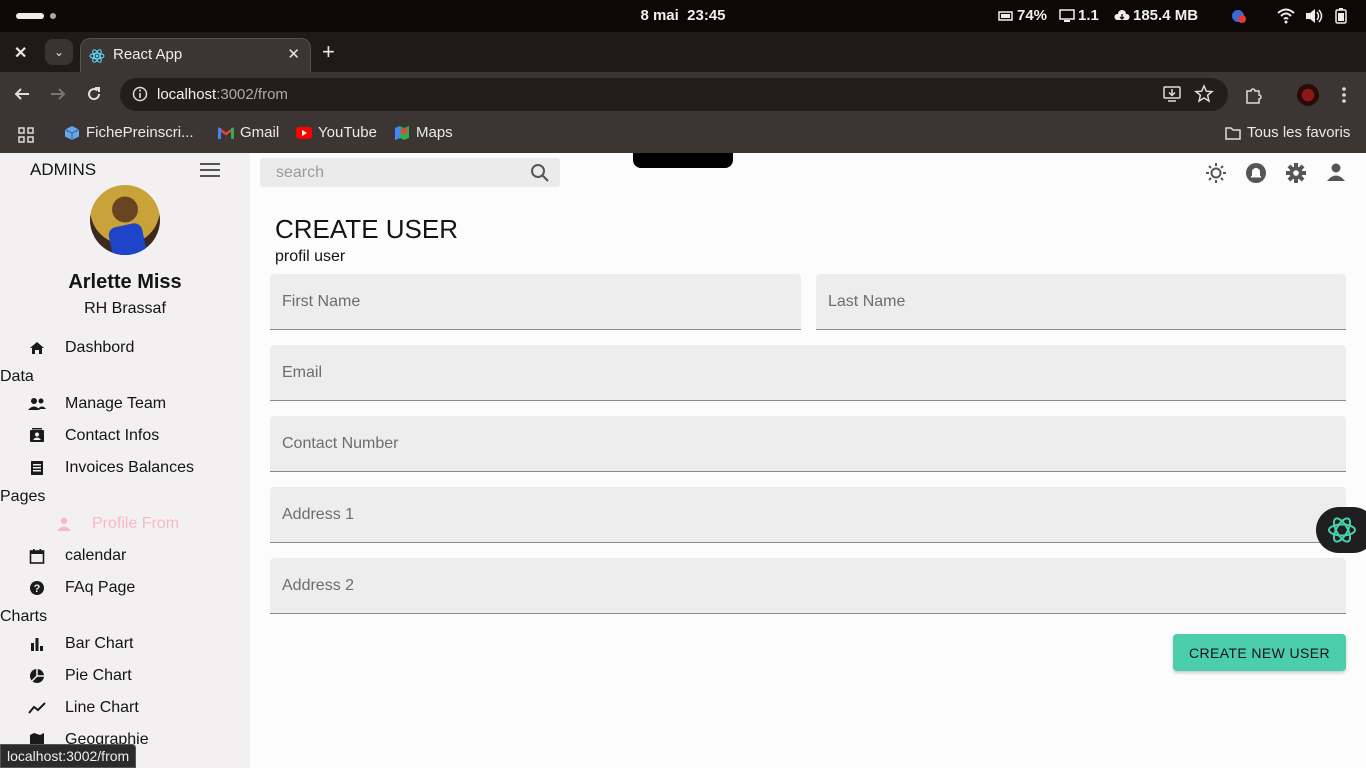 This screenshot has height=768, width=1366. Describe the element at coordinates (37, 676) in the screenshot. I see `pie-chart-icon` at that location.